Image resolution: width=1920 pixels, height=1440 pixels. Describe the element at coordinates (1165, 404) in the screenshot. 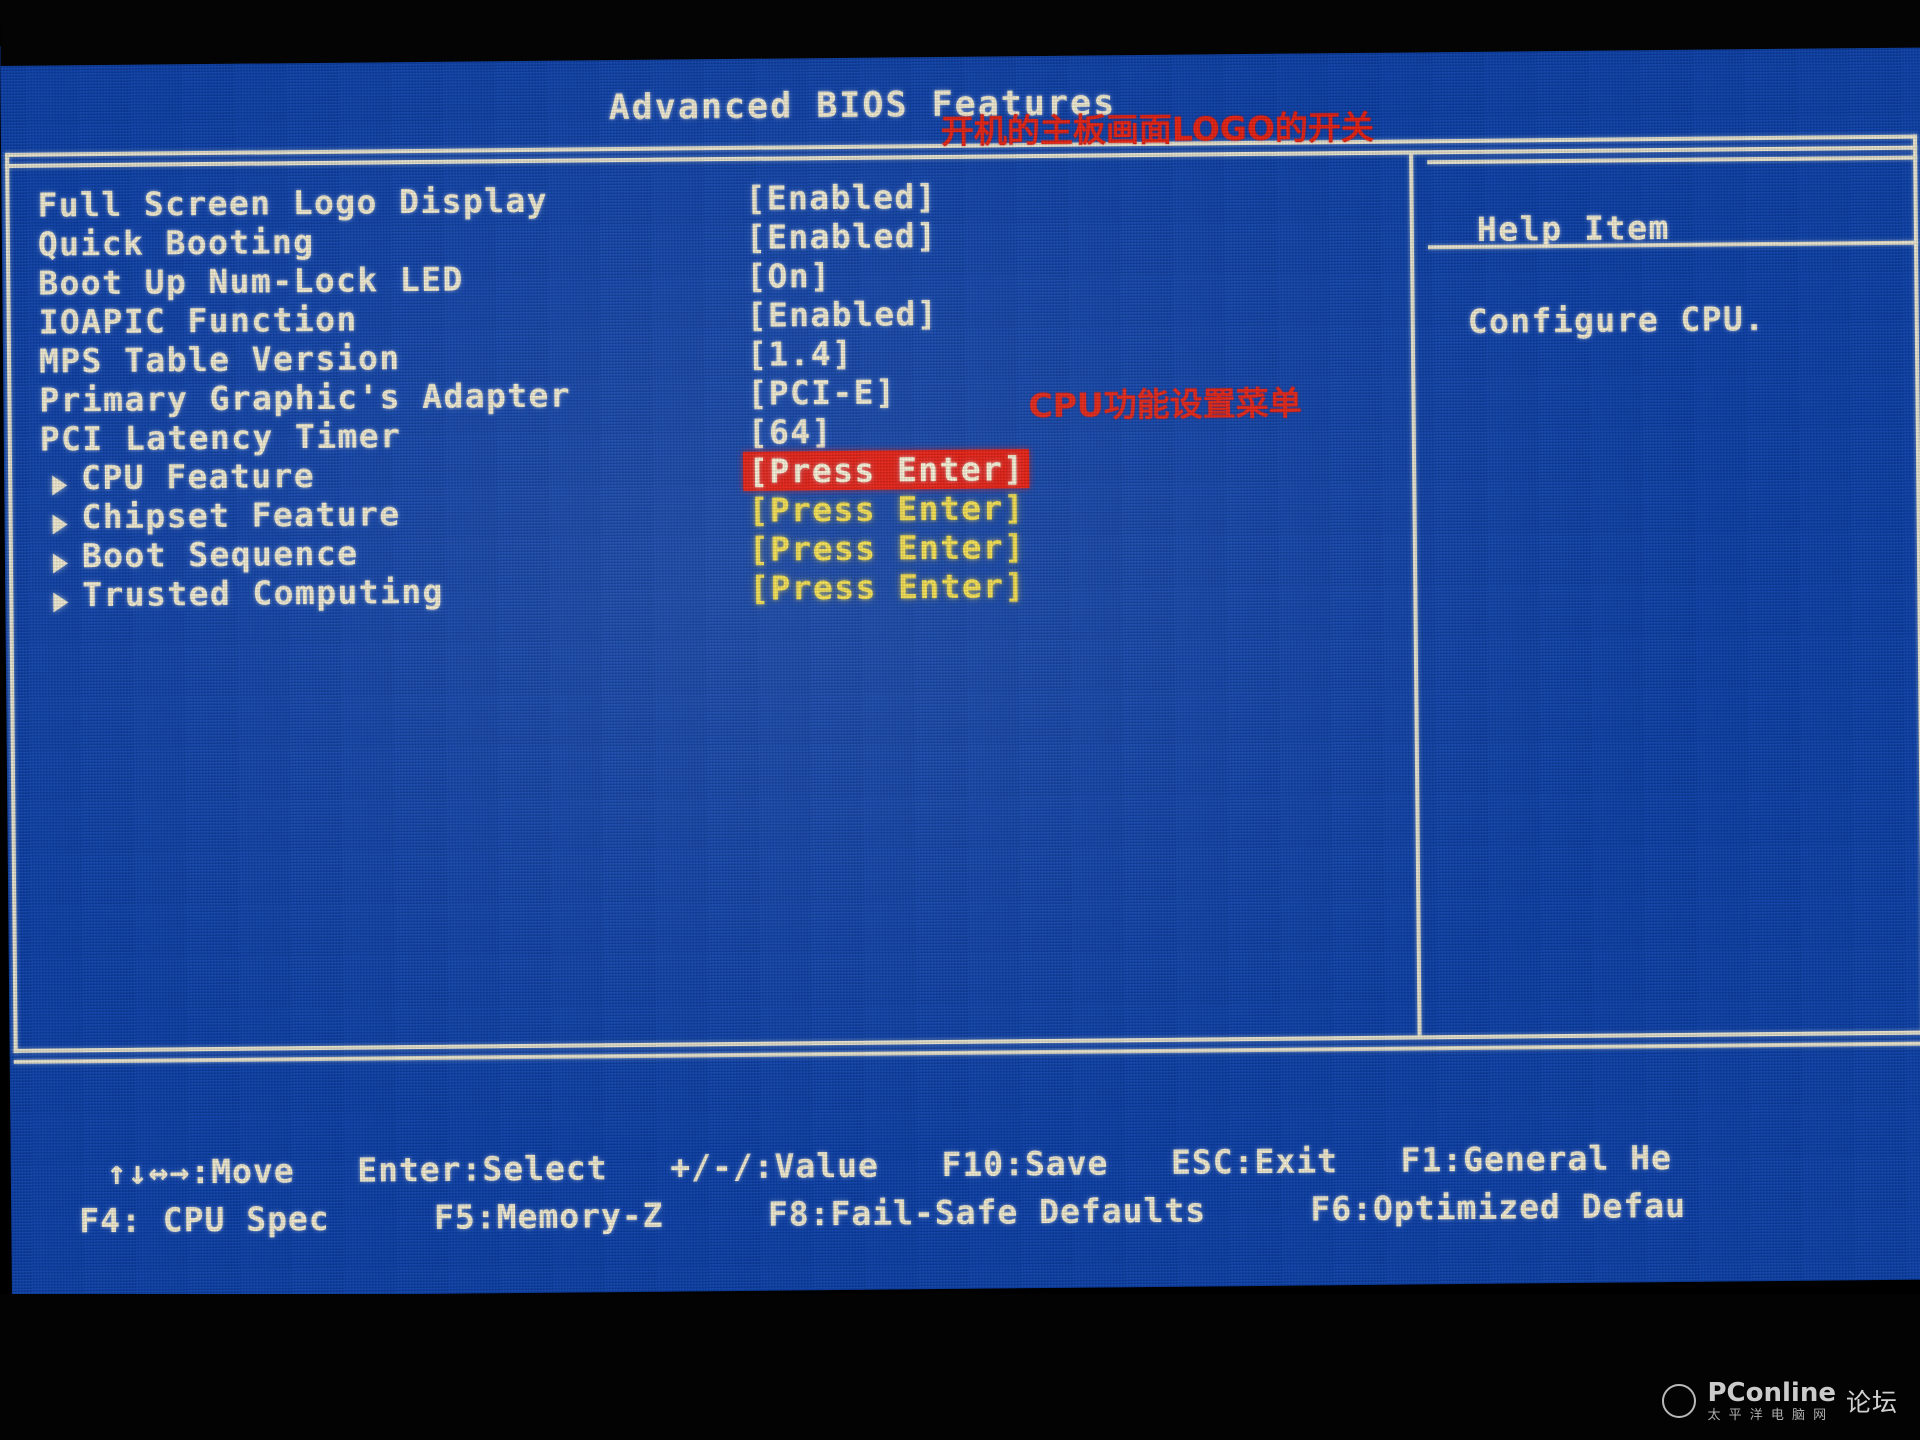

I see `annotation-cpu-note: CPU功能设置菜单` at that location.